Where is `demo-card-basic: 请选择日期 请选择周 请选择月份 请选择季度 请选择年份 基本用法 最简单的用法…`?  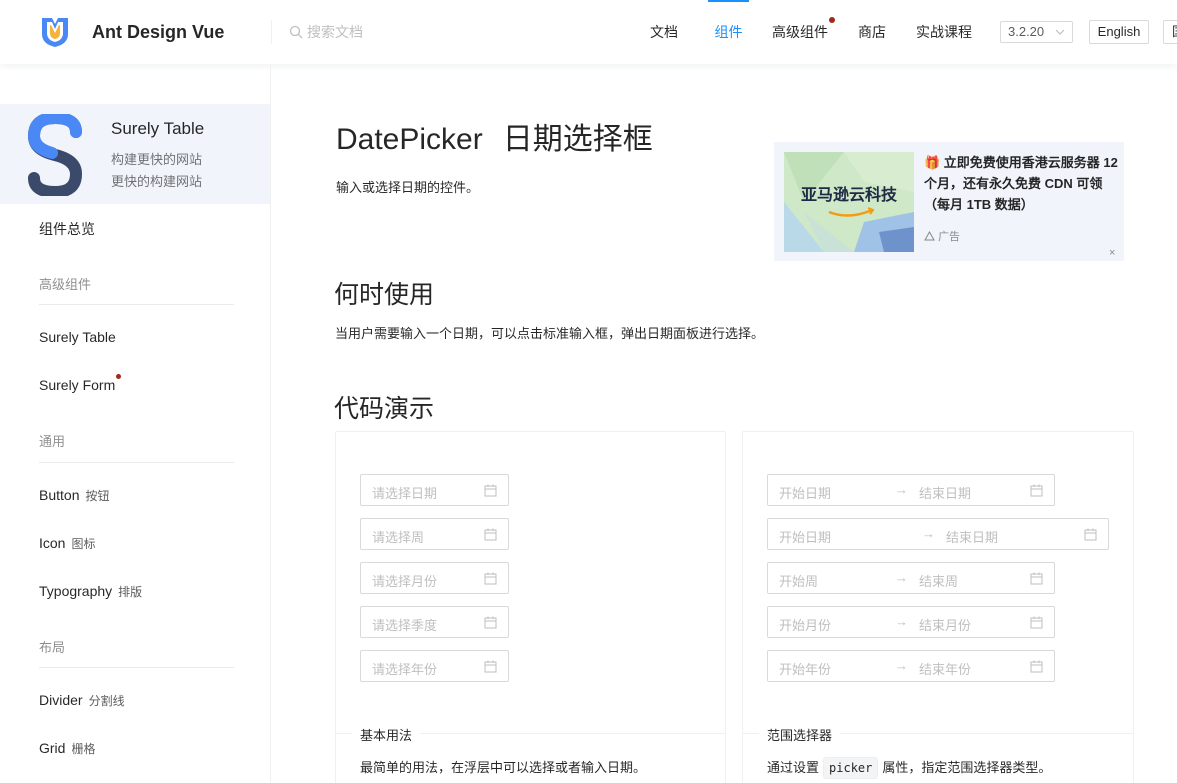 demo-card-basic: 请选择日期 请选择周 请选择月份 请选择季度 请选择年份 基本用法 最简单的用法… is located at coordinates (530, 607).